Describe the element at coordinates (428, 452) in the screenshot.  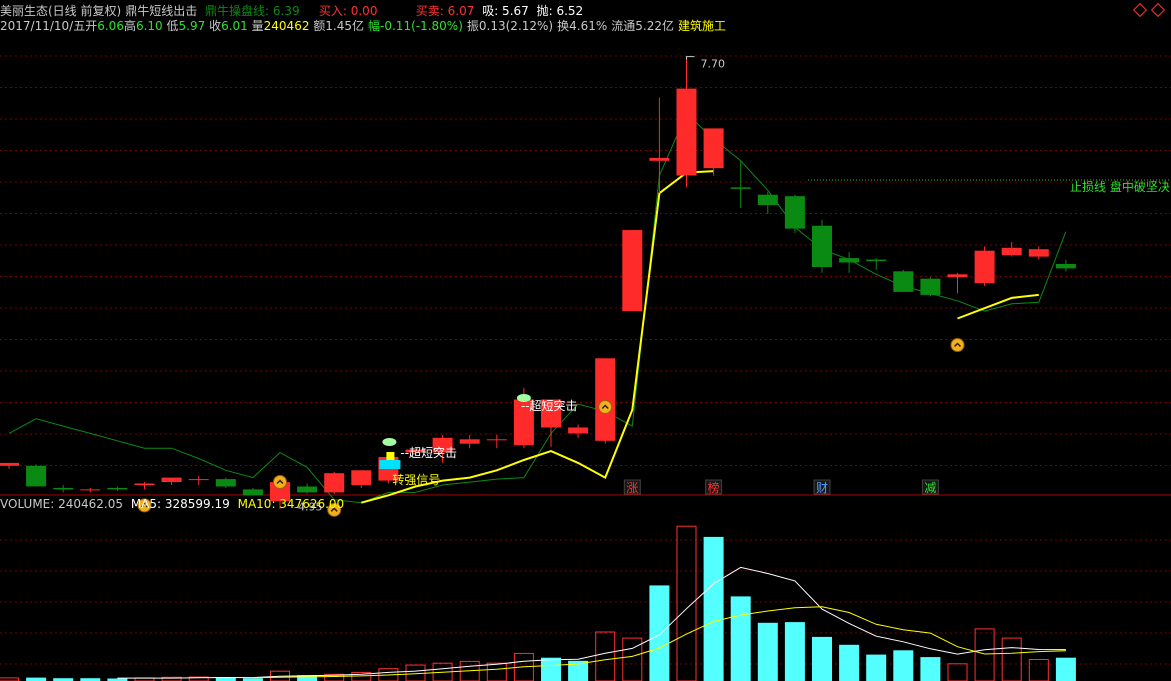
I see `super-short-label-2: --超短突击` at that location.